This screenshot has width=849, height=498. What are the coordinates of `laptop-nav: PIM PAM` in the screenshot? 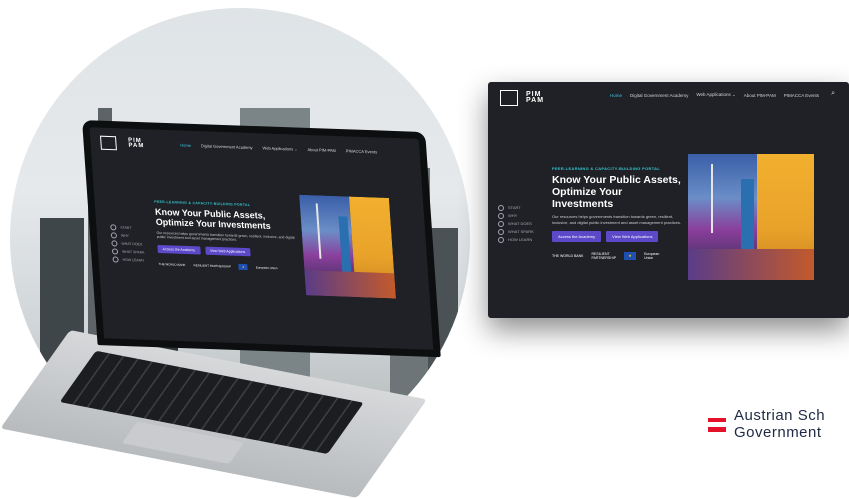 It's located at (122, 143).